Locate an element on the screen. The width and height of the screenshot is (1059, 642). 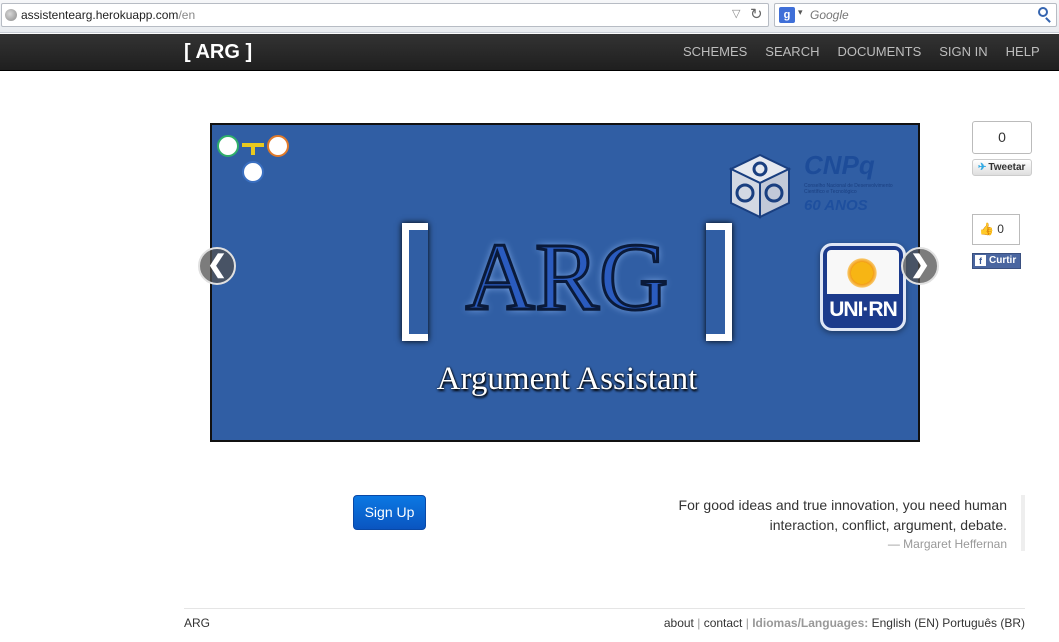
like-count-box: 👍 0 is located at coordinates (996, 229).